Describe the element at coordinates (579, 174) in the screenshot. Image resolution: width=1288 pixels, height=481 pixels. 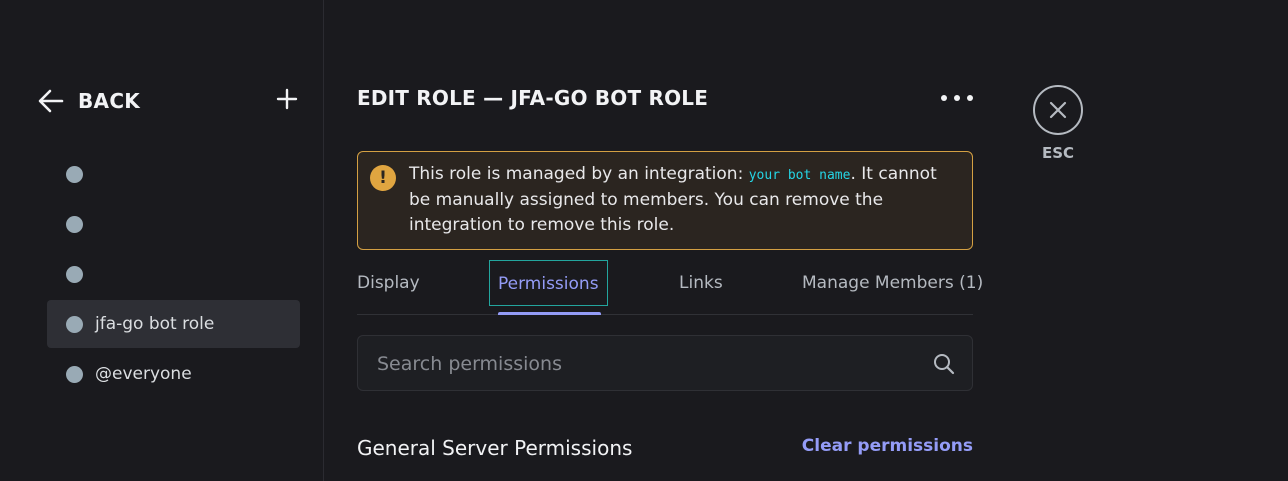
I see `notice-text-before: This role is managed by an integration:` at that location.